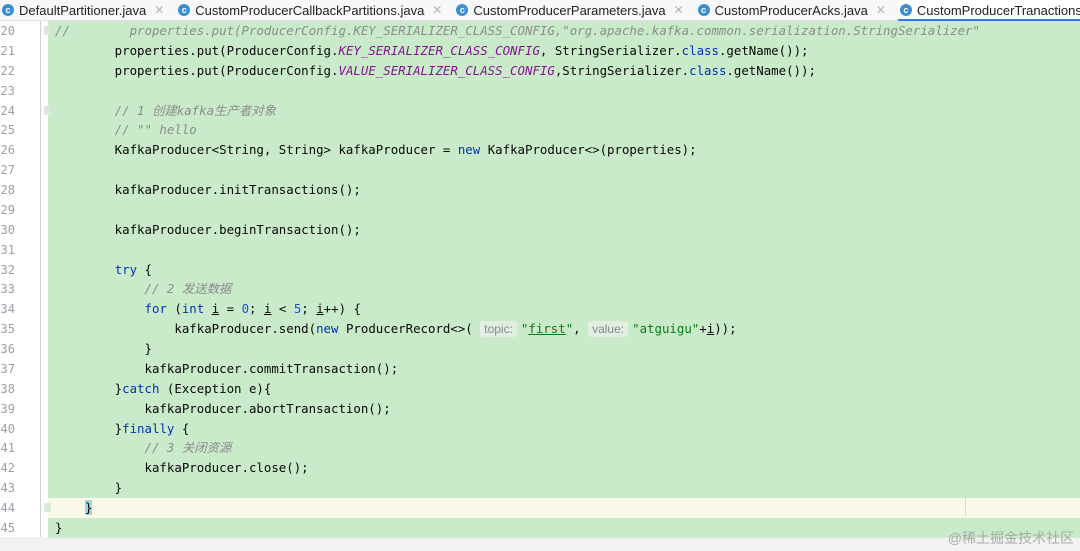 Image resolution: width=1080 pixels, height=551 pixels. I want to click on code-line: 33 // 2 发送数据, so click(540, 289).